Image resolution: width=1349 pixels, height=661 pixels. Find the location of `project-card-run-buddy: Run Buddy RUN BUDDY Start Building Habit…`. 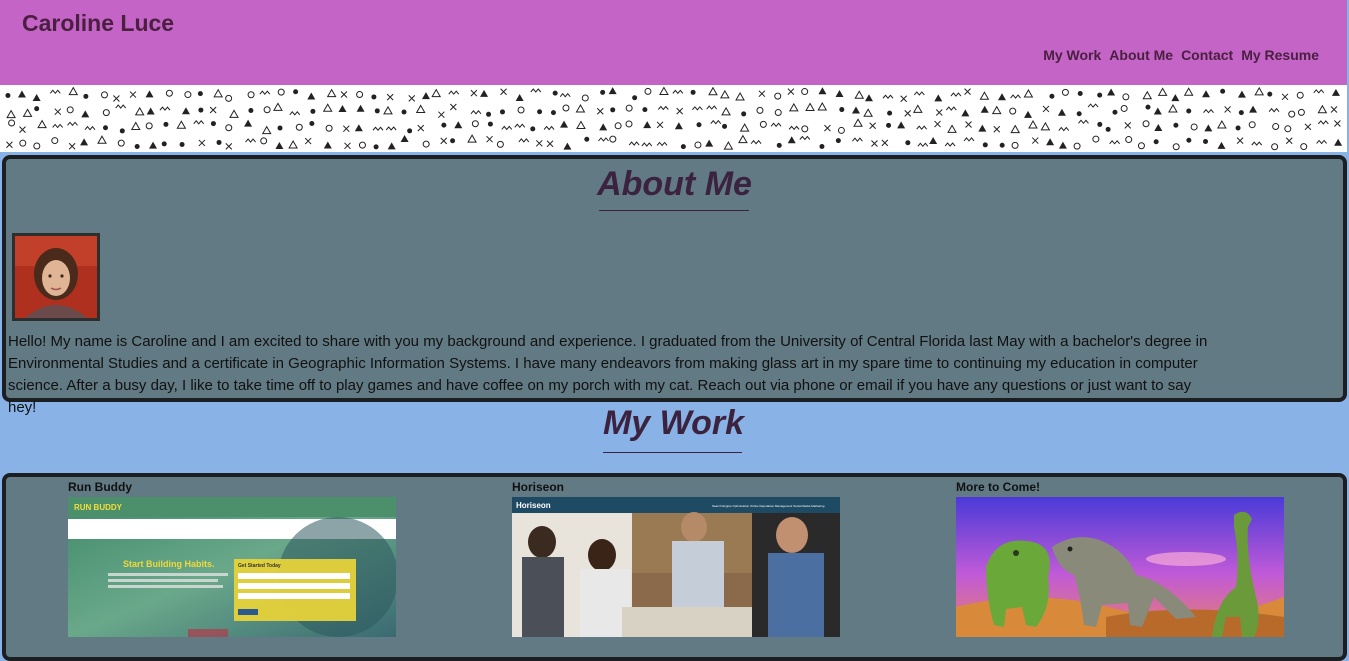

project-card-run-buddy: Run Buddy RUN BUDDY Start Building Habit… is located at coordinates (232, 559).